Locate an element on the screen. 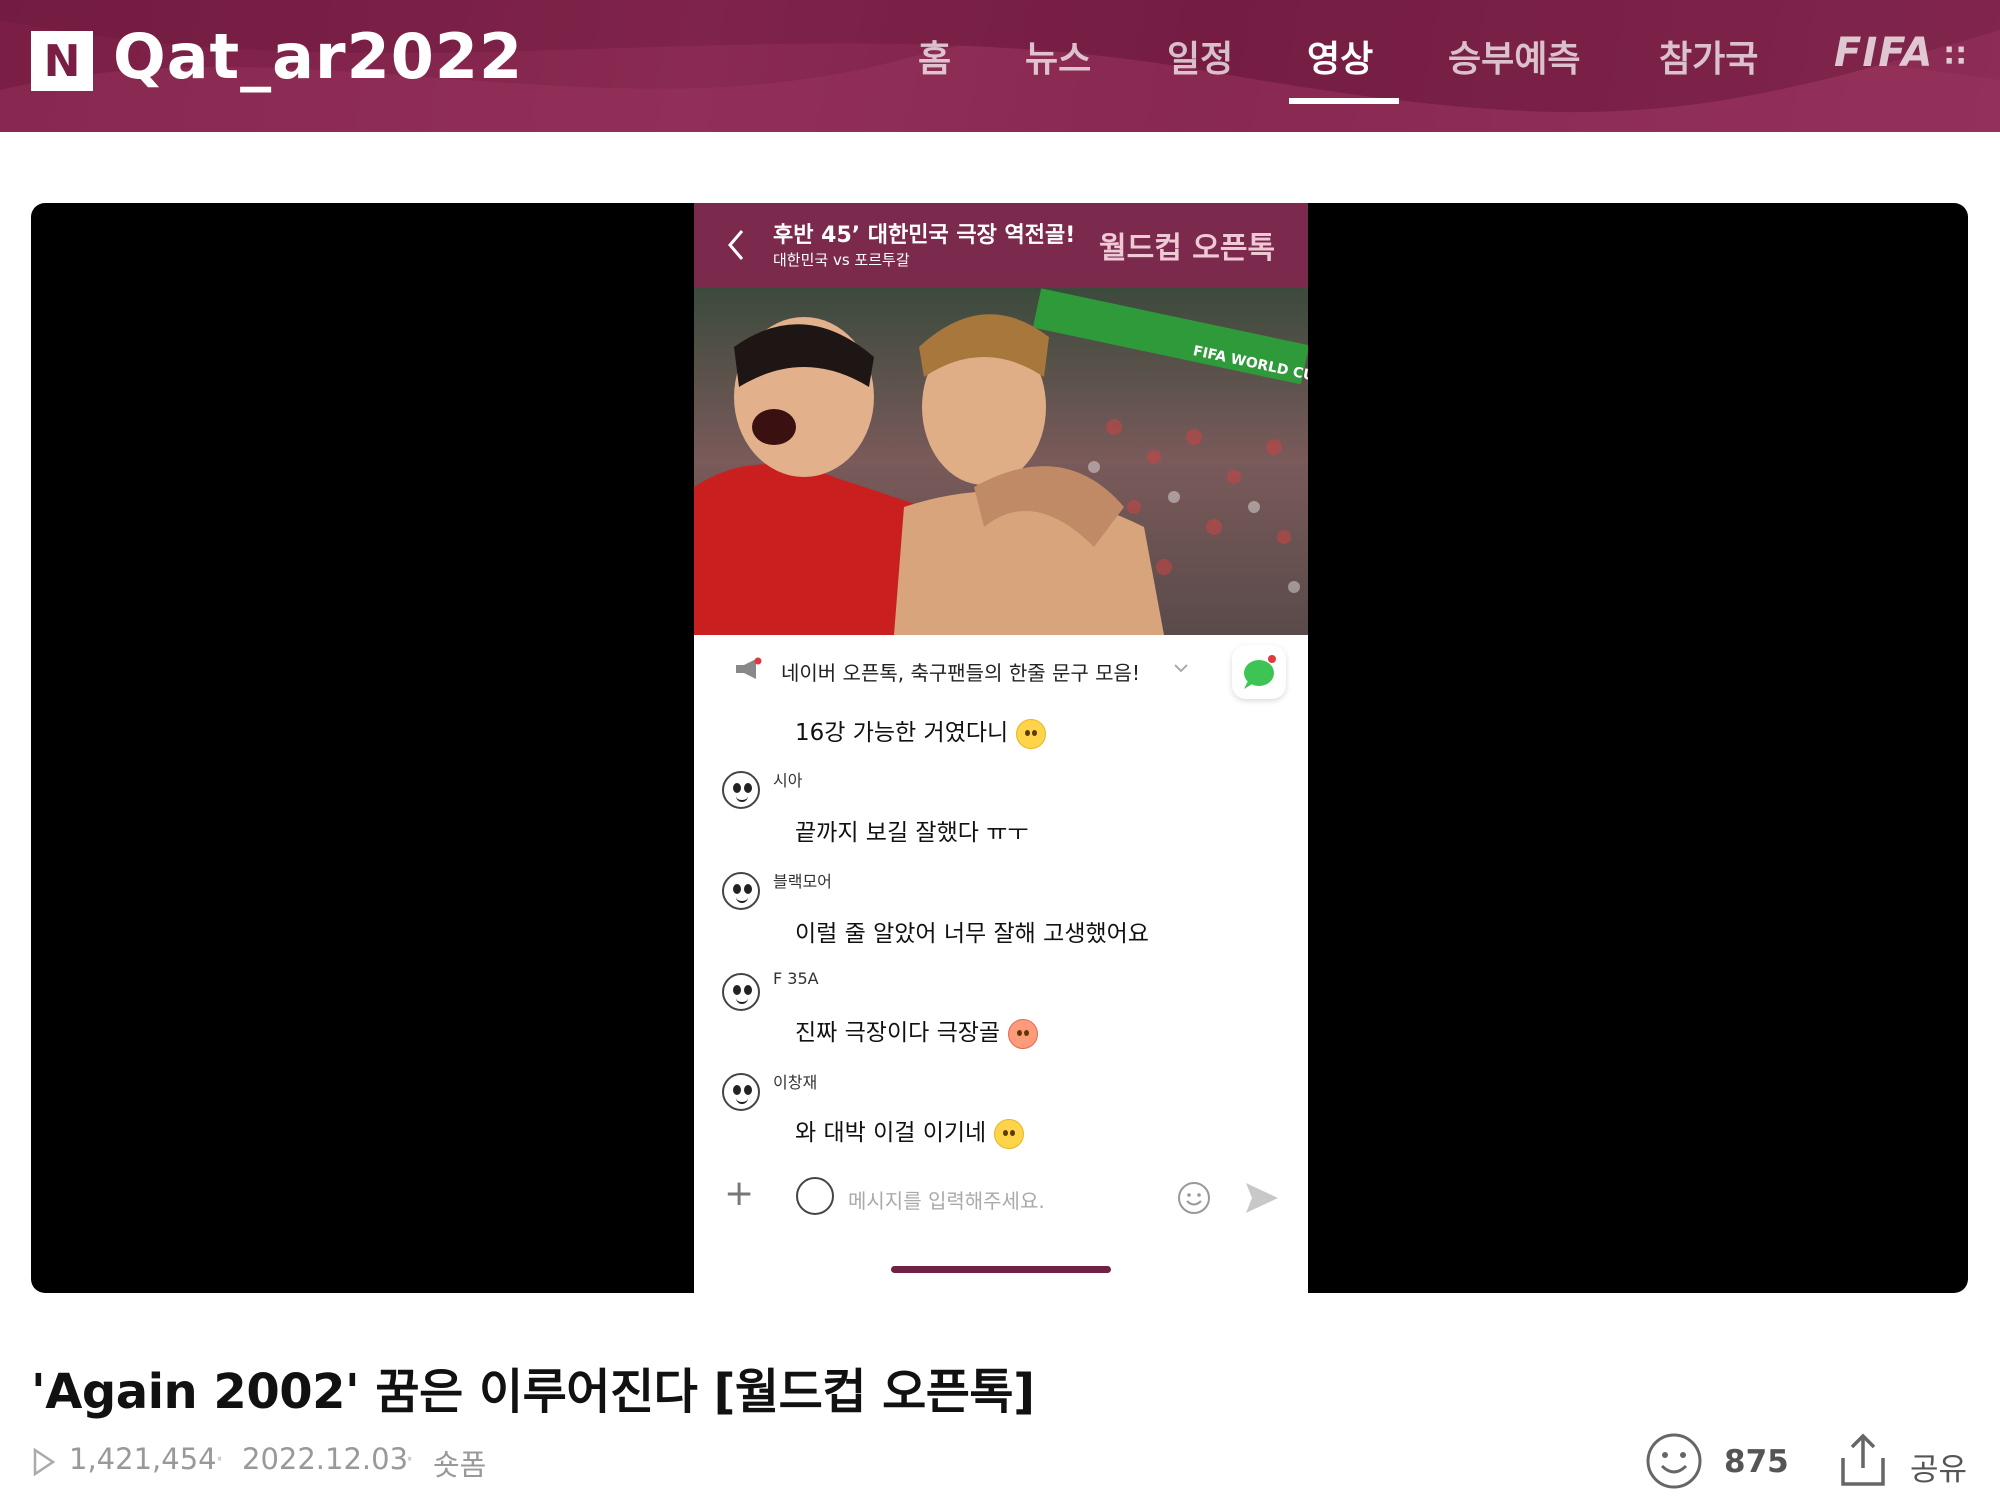 The width and height of the screenshot is (2000, 1509). nav-home: 홈 is located at coordinates (934, 56).